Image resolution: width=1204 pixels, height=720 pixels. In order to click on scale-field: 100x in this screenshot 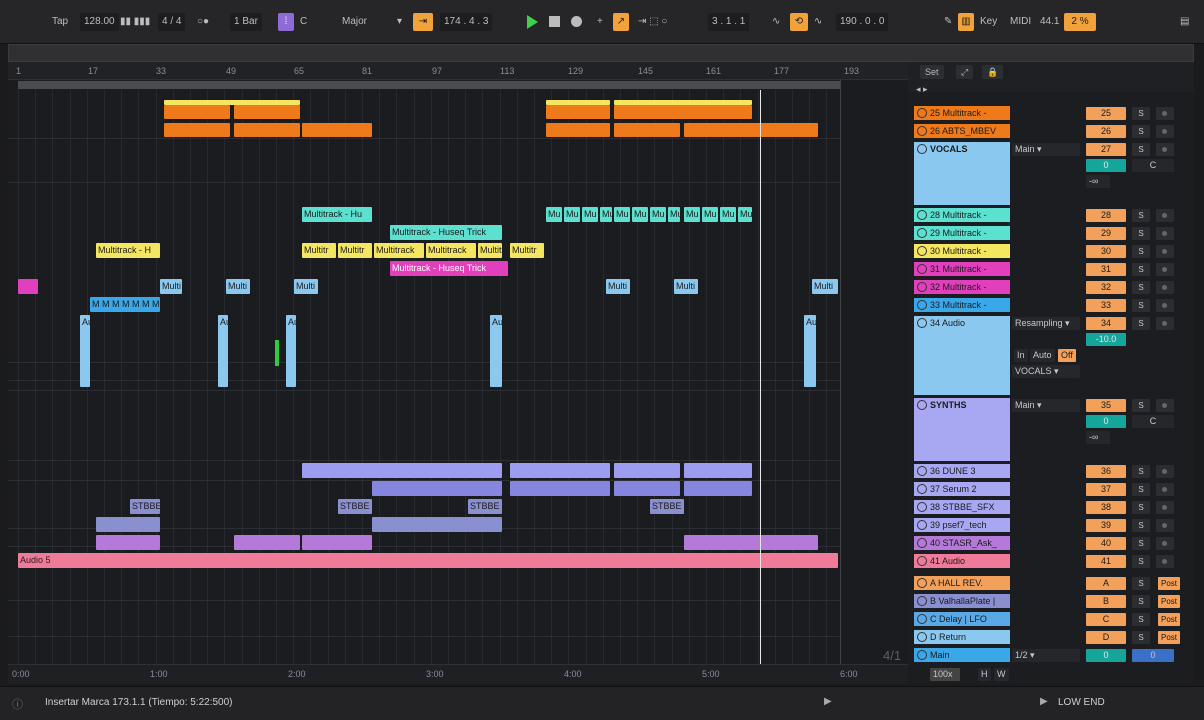, I will do `click(945, 674)`.